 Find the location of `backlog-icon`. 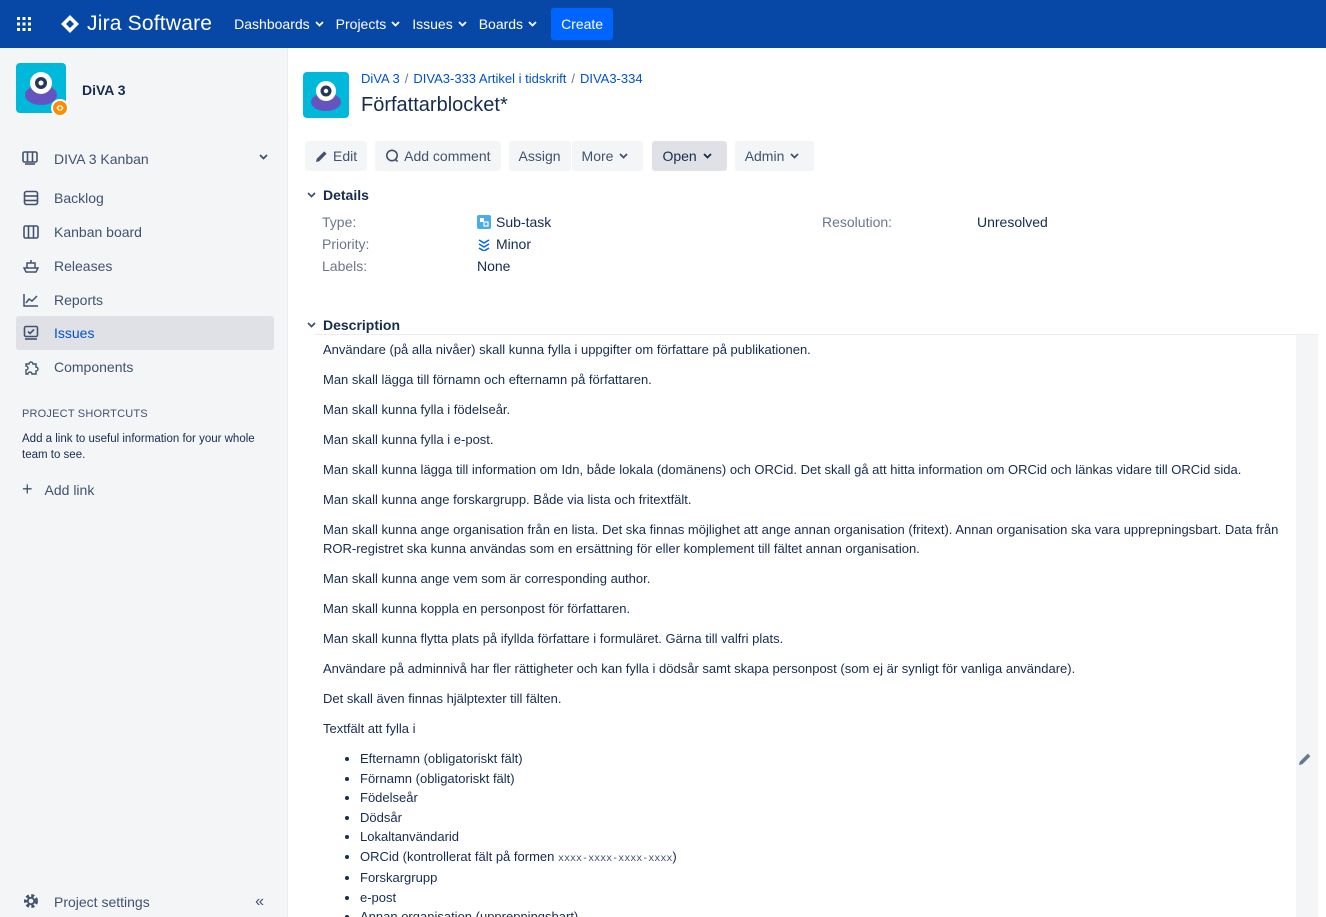

backlog-icon is located at coordinates (31, 198).